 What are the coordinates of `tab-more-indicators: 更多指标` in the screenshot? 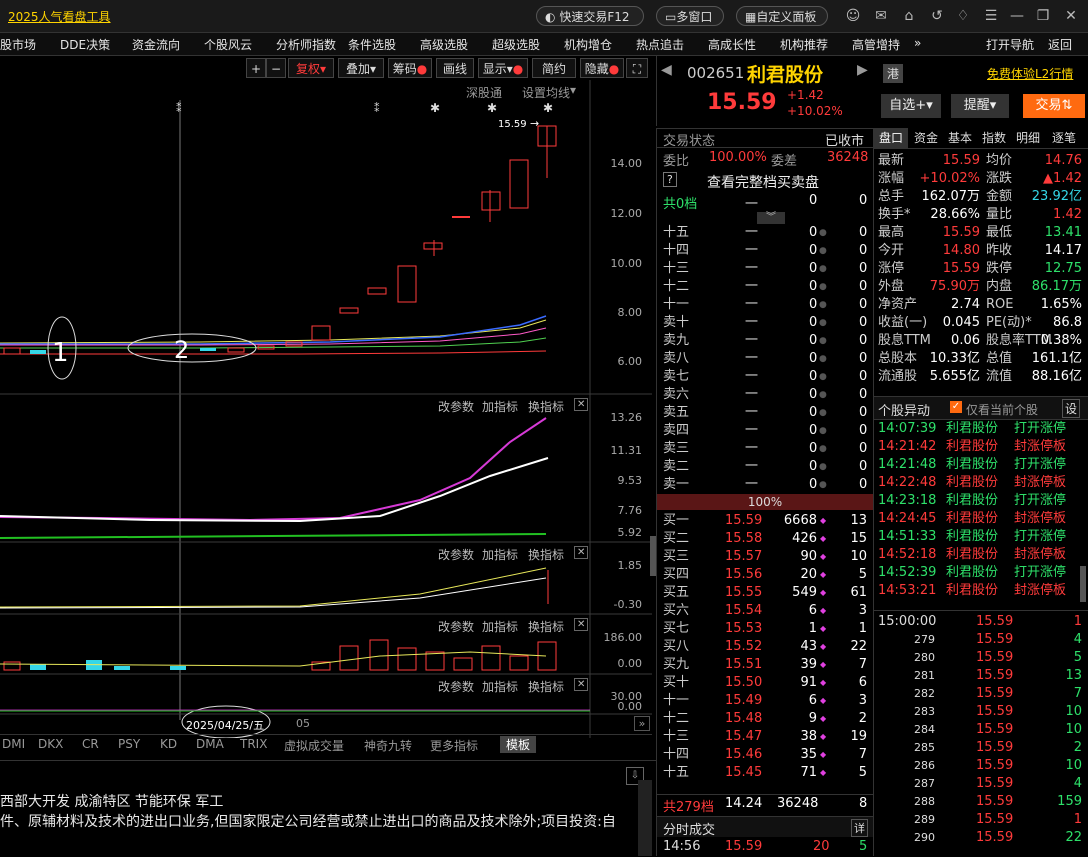 It's located at (454, 745).